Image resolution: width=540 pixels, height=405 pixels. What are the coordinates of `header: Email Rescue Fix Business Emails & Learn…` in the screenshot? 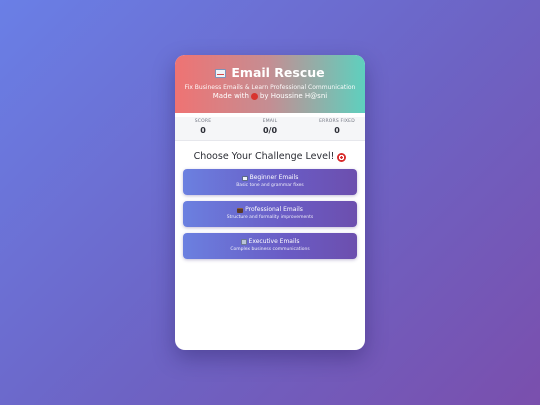 It's located at (270, 84).